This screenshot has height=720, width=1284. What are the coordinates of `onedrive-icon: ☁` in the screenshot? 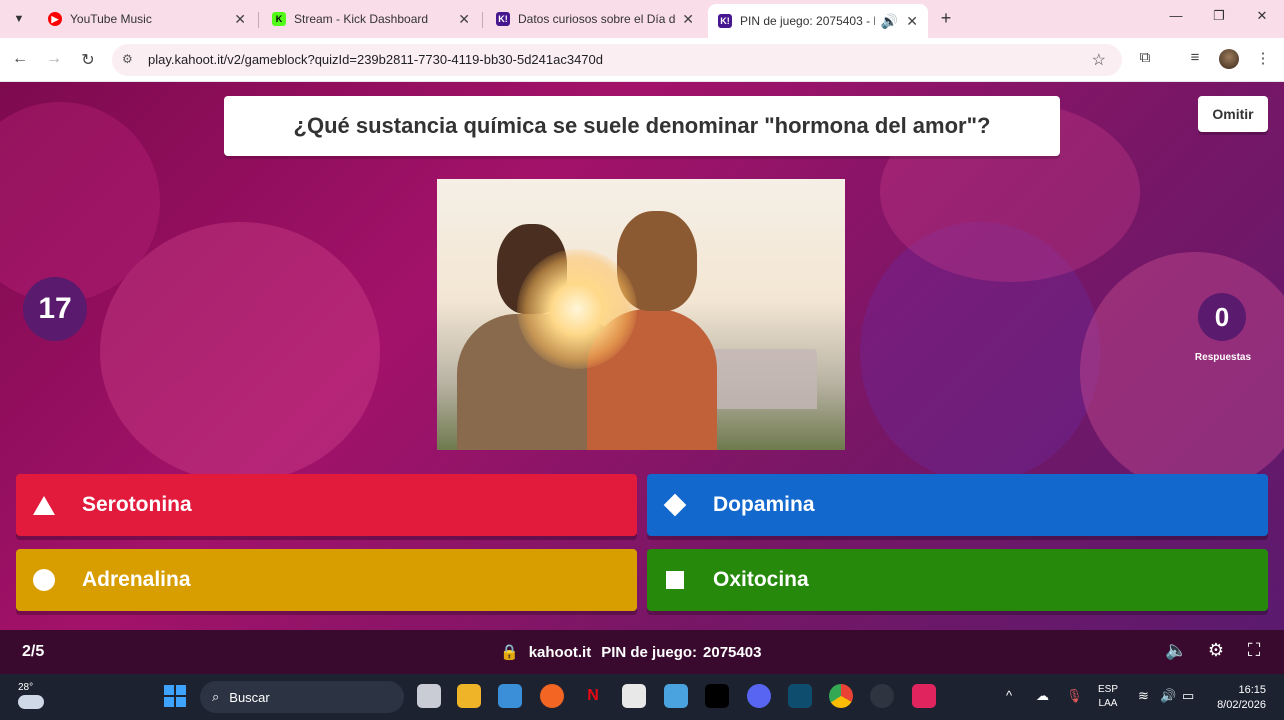 It's located at (1042, 696).